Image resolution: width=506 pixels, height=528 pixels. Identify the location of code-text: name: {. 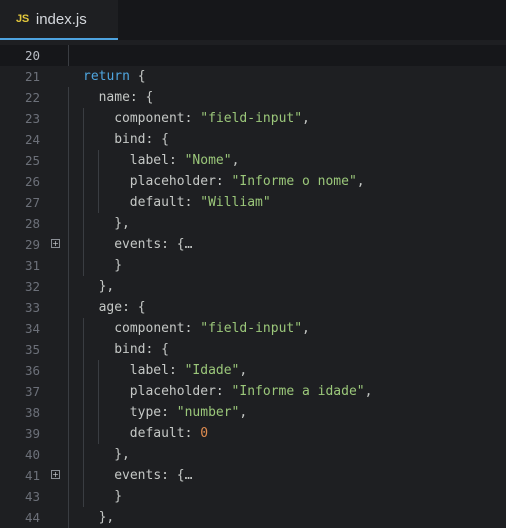
(126, 97).